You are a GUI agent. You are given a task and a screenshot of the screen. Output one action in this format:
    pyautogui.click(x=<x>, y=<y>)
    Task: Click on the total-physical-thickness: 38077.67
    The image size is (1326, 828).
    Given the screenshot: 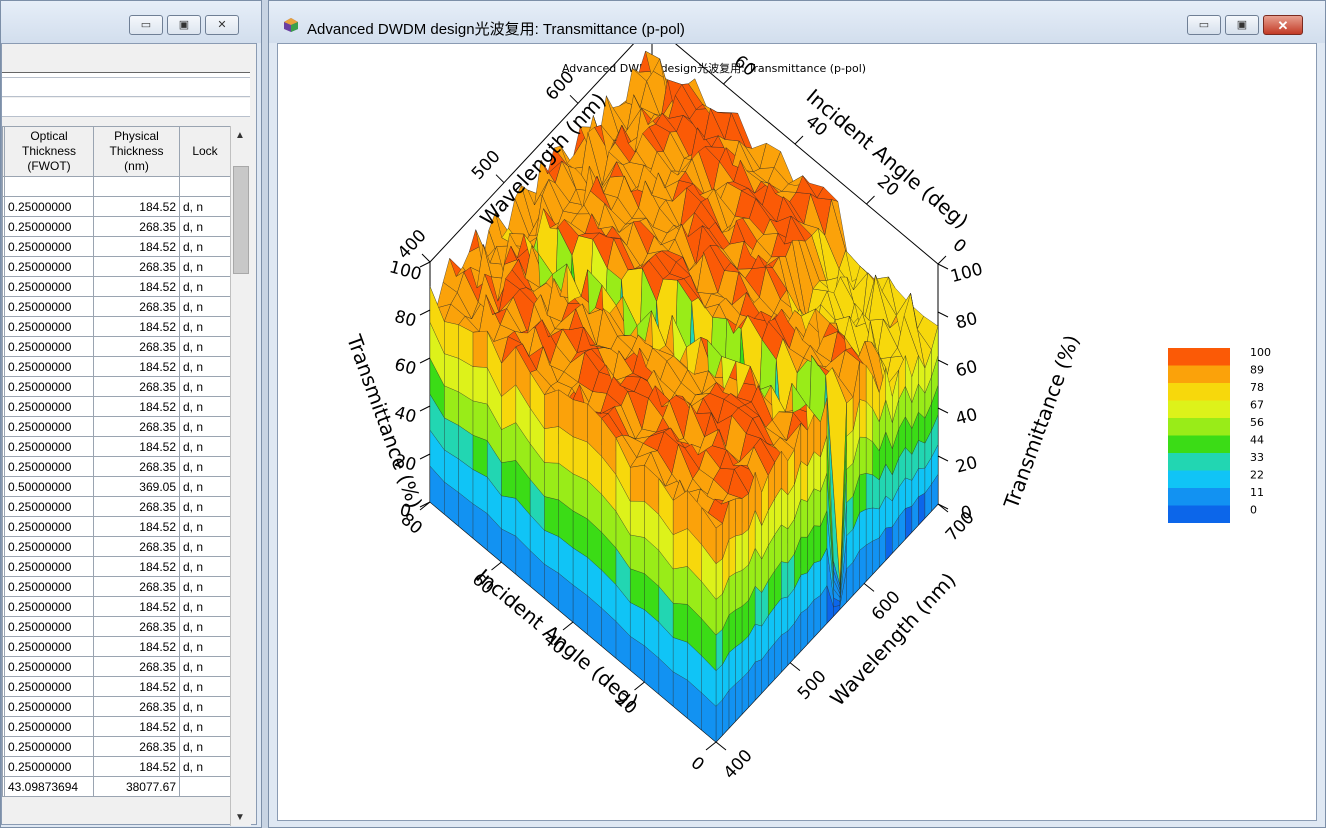 What is the action you would take?
    pyautogui.click(x=136, y=786)
    